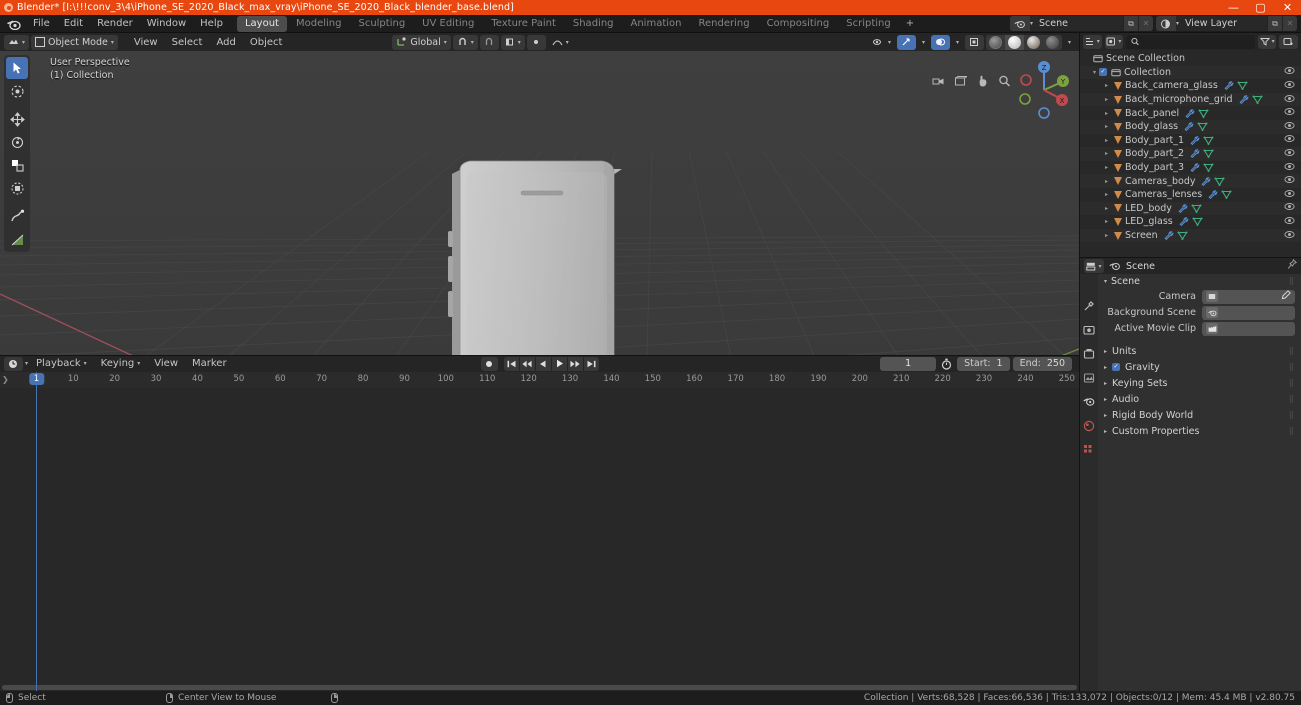  Describe the element at coordinates (225, 42) in the screenshot. I see `viewport-menu-add: Add` at that location.